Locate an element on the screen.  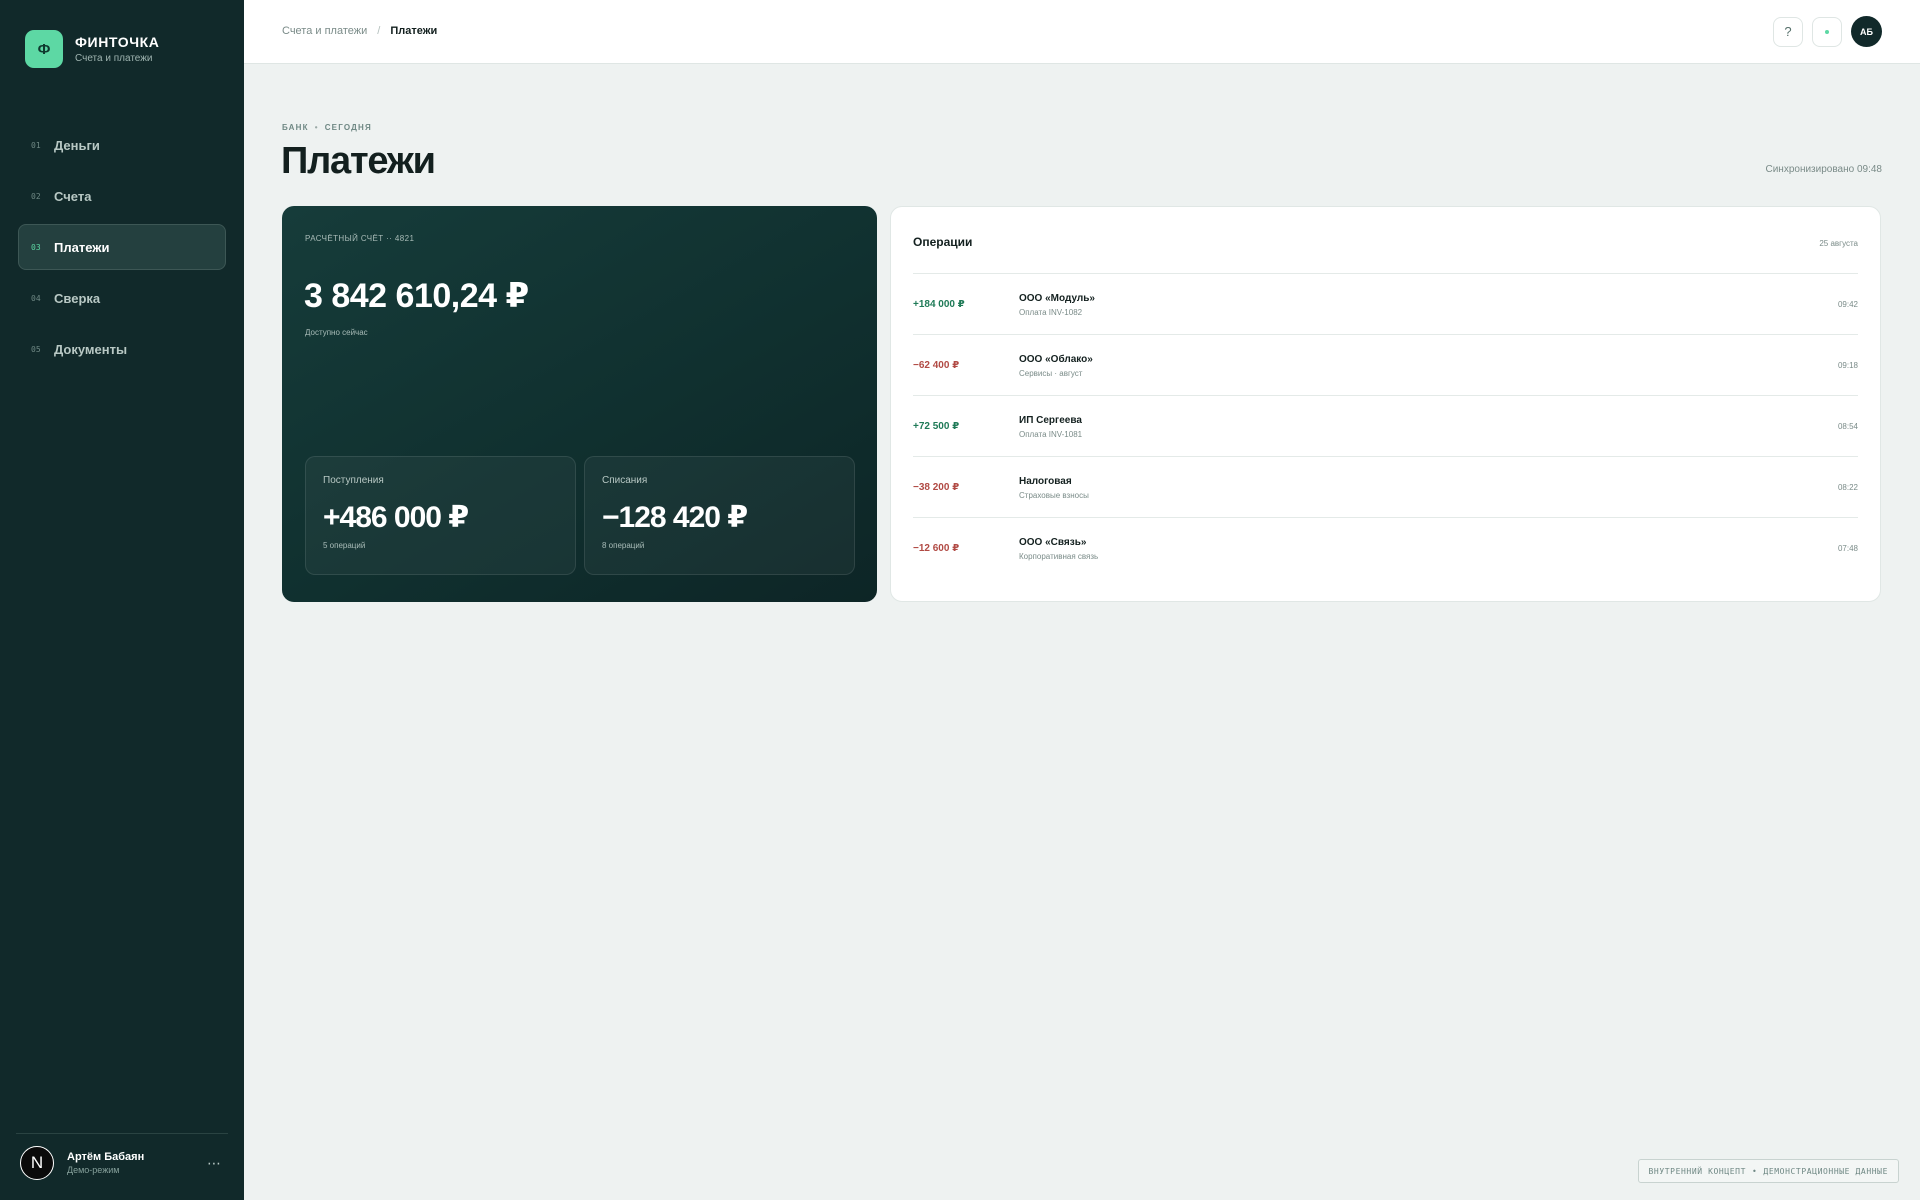
sync-status: Синхронизировано 09:48 is located at coordinates (1823, 169).